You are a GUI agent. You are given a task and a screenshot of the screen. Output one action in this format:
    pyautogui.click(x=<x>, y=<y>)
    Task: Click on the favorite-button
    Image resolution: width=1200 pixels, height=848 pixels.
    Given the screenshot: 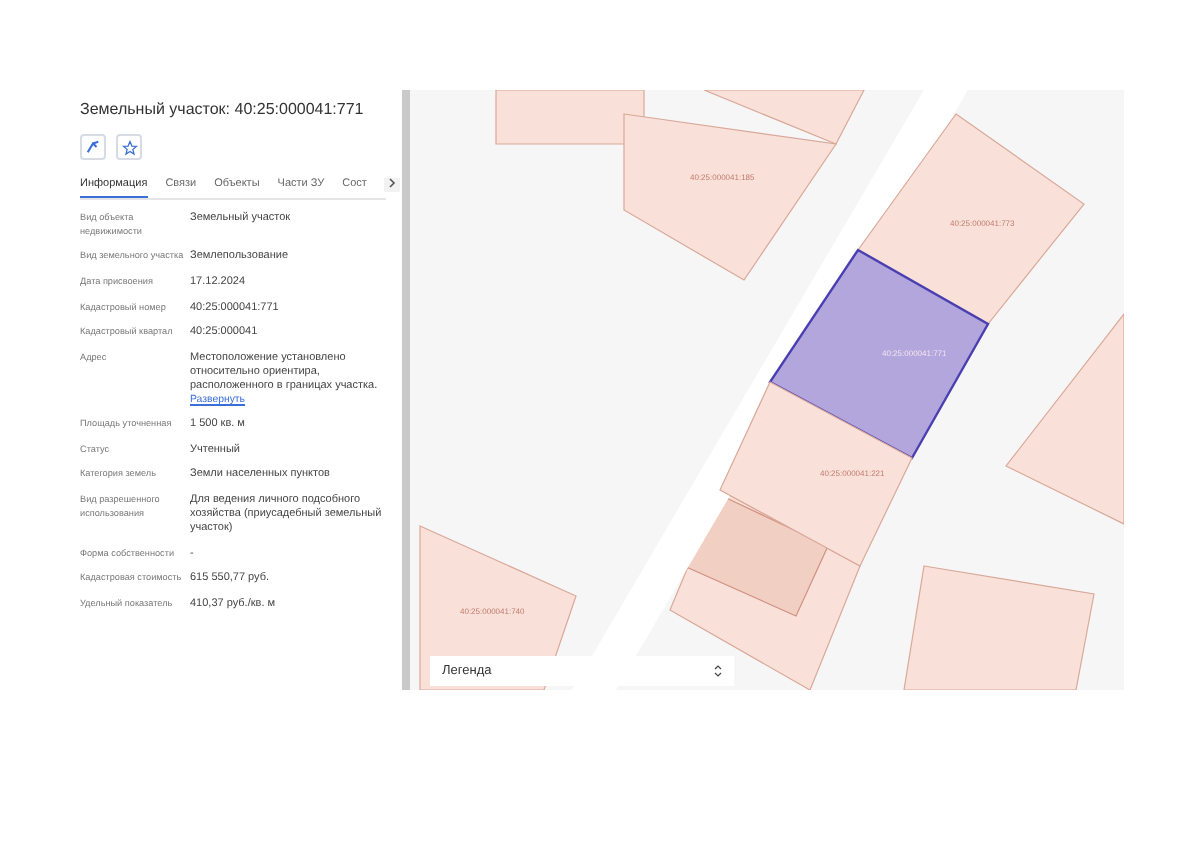 What is the action you would take?
    pyautogui.click(x=129, y=147)
    